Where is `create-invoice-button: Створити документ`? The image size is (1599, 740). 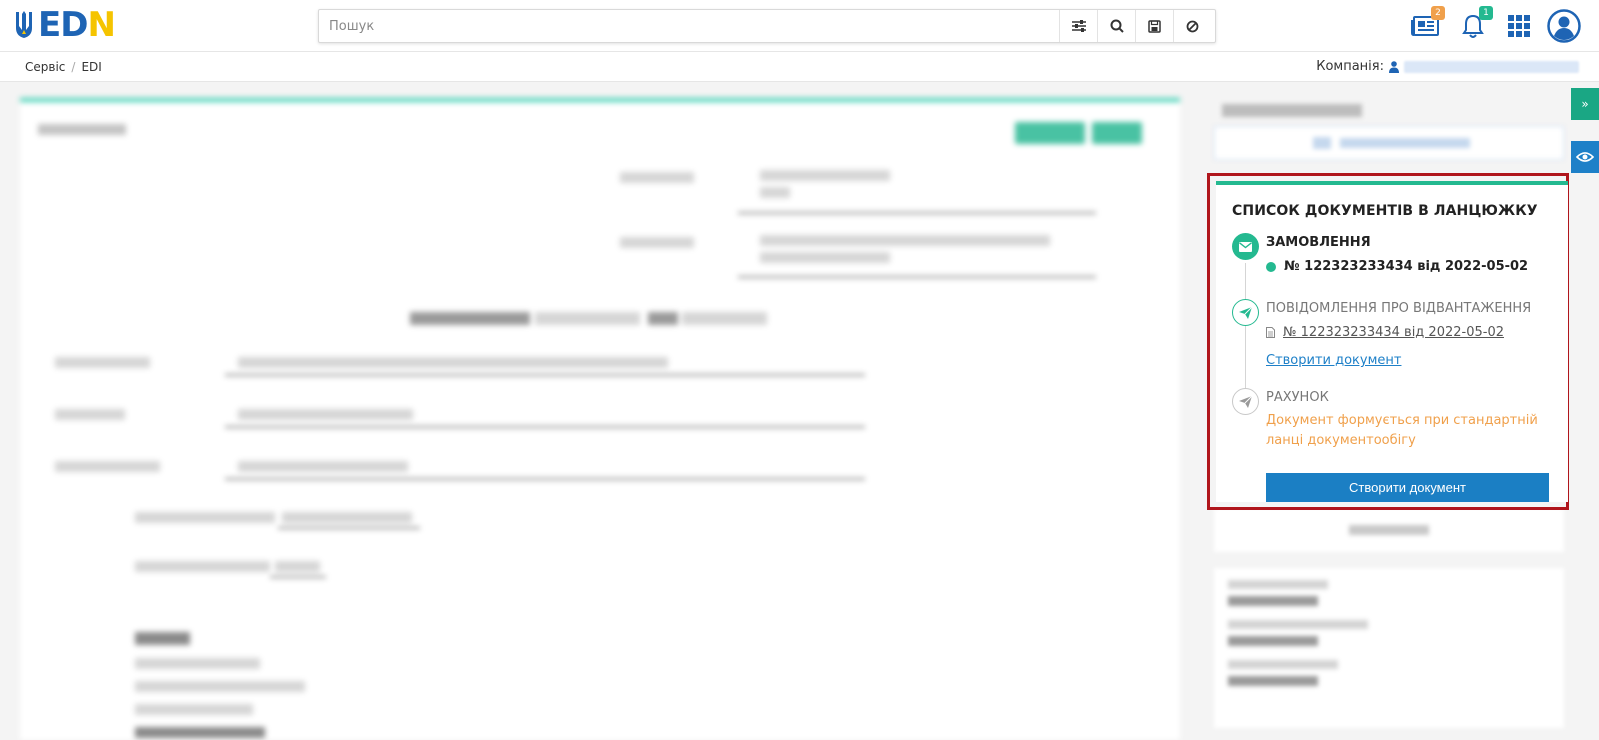 create-invoice-button: Створити документ is located at coordinates (1407, 487).